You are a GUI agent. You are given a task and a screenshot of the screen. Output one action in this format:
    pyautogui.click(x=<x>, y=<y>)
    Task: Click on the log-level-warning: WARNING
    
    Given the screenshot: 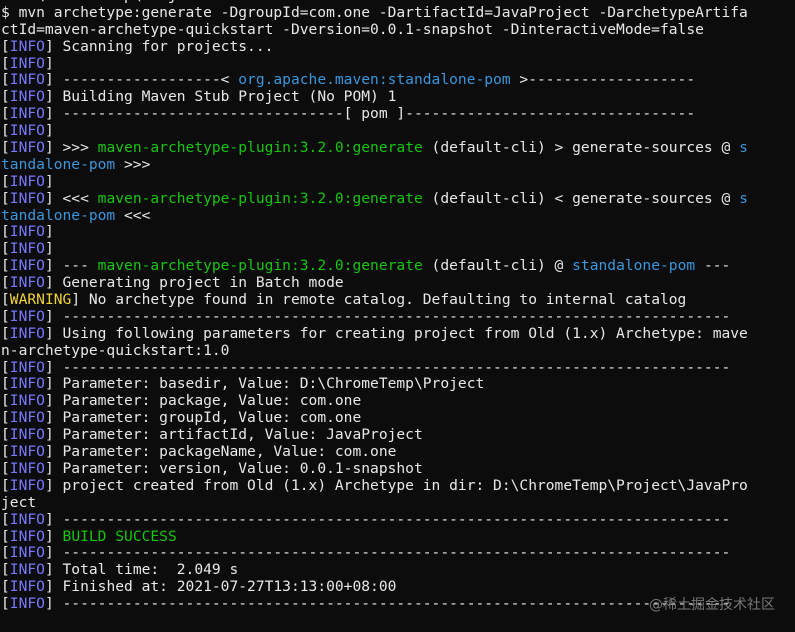 What is the action you would take?
    pyautogui.click(x=40, y=300)
    